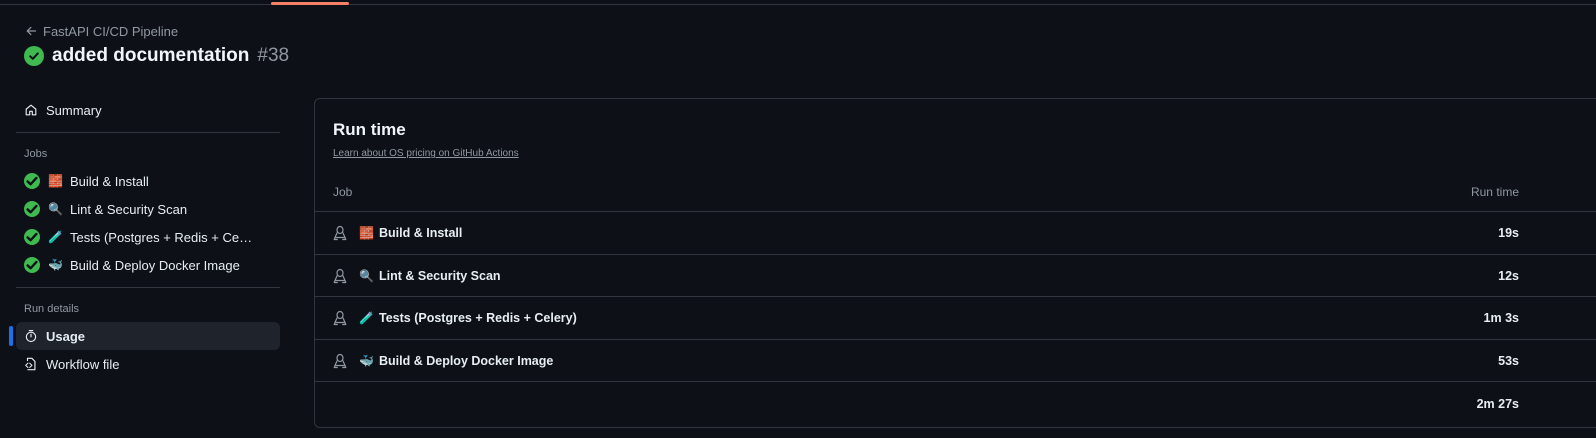  Describe the element at coordinates (940, 198) in the screenshot. I see `table-header: Job Run time` at that location.